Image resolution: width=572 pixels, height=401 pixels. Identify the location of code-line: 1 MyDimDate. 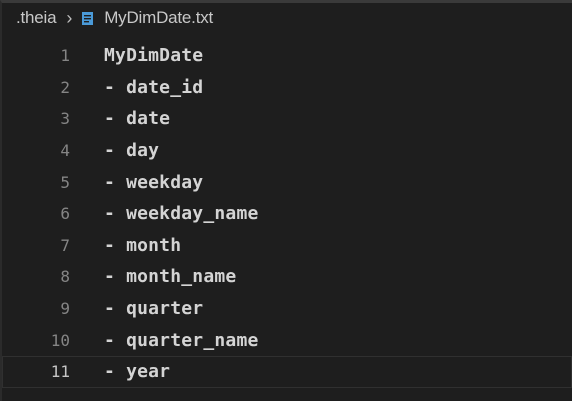
(287, 56).